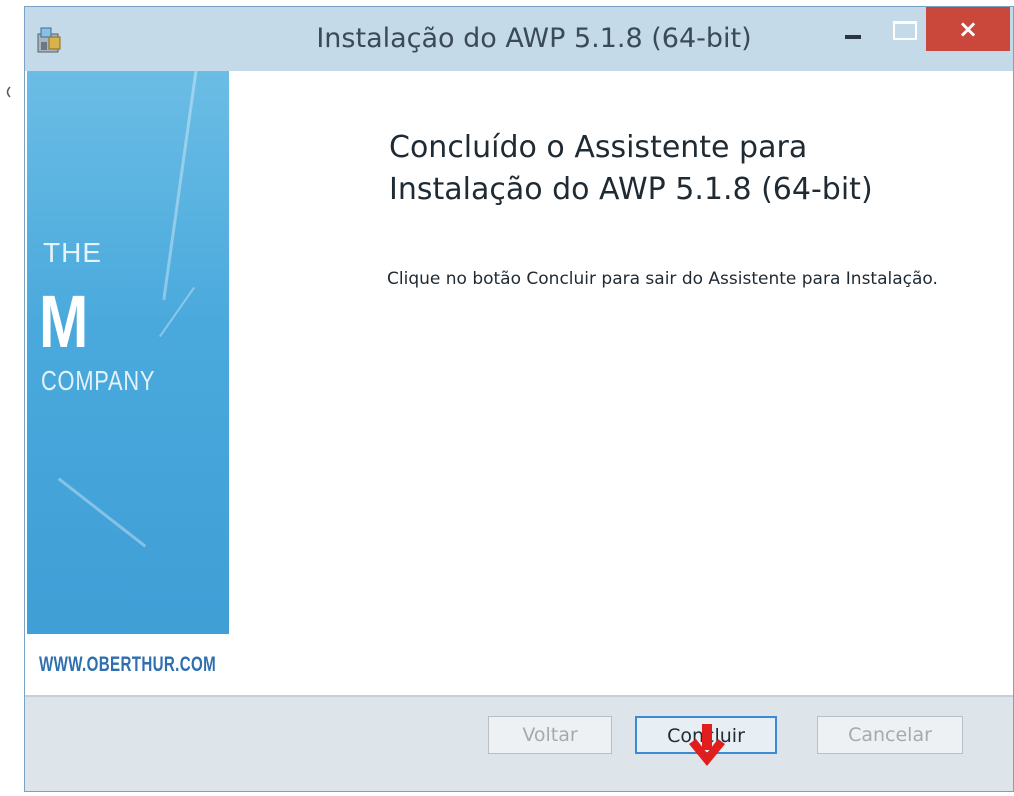  Describe the element at coordinates (64, 321) in the screenshot. I see `brand-m: M` at that location.